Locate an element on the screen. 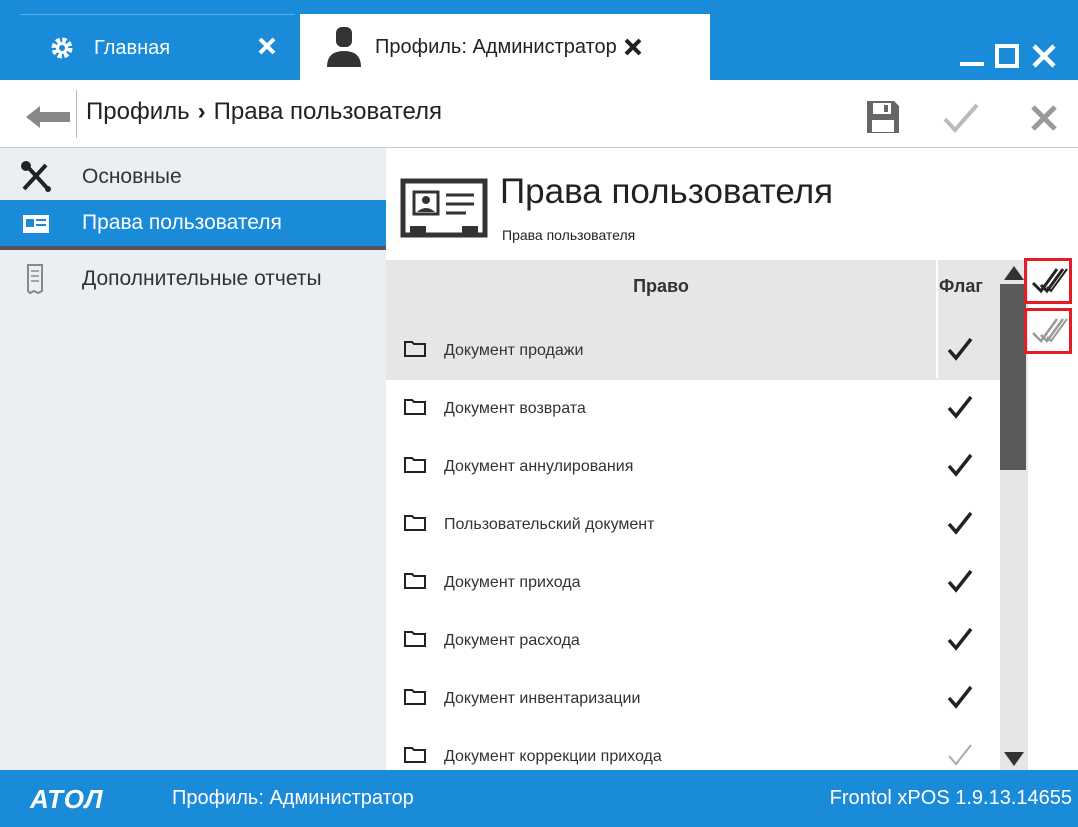 The image size is (1078, 827). breadcrumb: Профиль › Права пользователя is located at coordinates (264, 112).